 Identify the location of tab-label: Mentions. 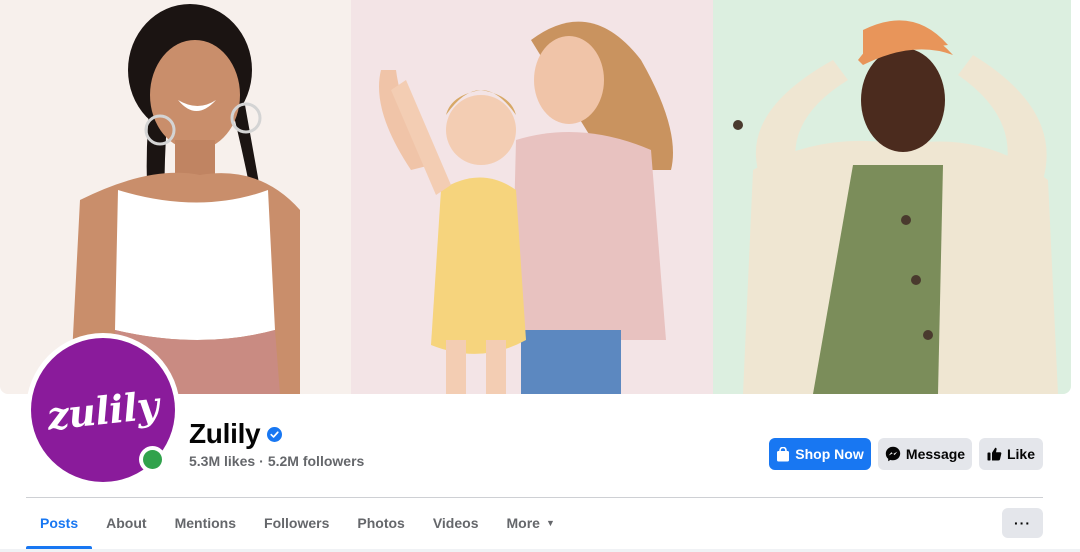
(205, 523).